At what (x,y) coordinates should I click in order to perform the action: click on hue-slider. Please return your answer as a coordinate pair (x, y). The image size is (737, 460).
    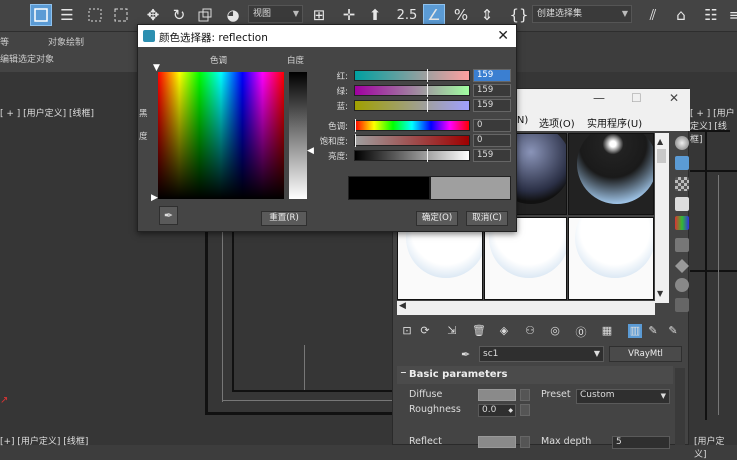
    Looking at the image, I should click on (412, 125).